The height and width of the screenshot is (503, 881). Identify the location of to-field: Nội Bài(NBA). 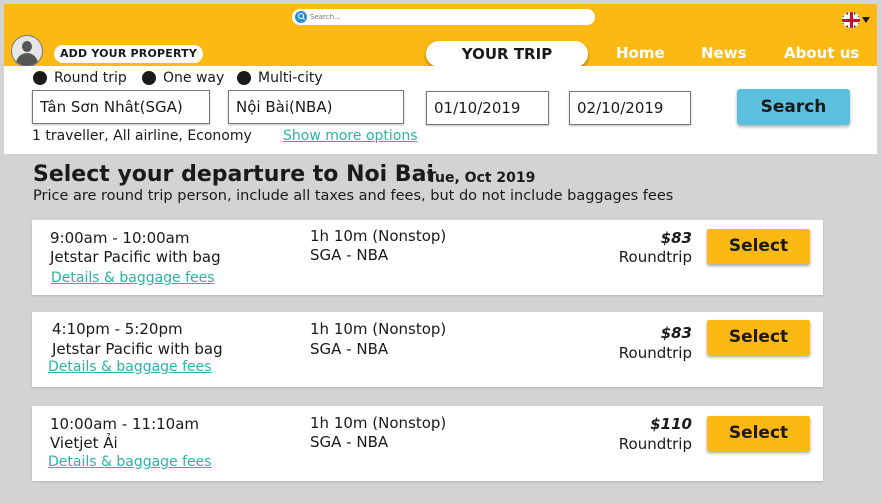
(316, 107).